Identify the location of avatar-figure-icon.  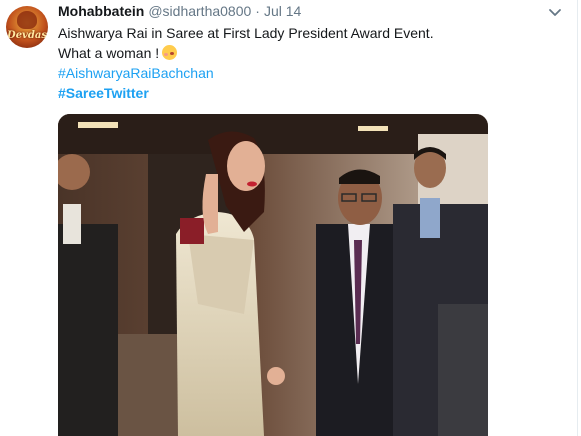
(27, 20).